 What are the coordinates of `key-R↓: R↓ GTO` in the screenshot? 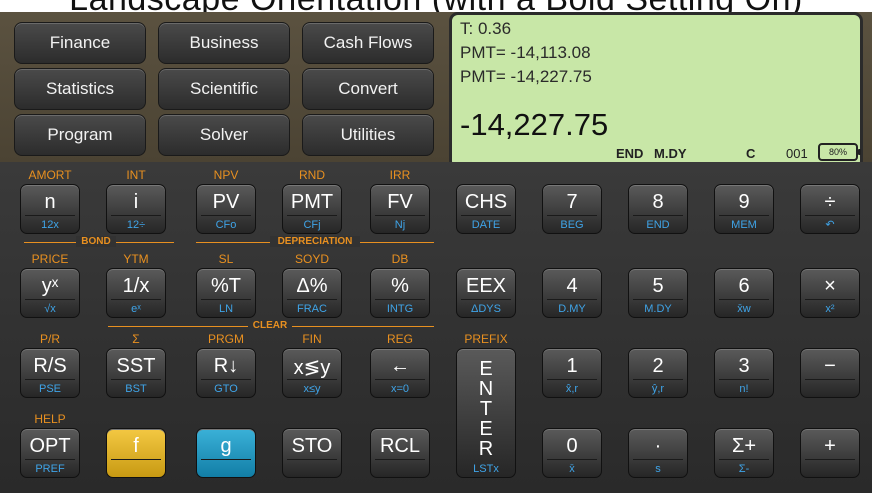 It's located at (226, 373).